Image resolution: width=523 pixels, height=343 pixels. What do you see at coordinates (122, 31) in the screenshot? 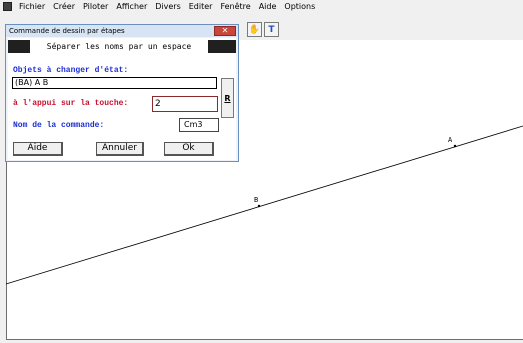
I see `dialog-title: Commande de dessin par étapes` at bounding box center [122, 31].